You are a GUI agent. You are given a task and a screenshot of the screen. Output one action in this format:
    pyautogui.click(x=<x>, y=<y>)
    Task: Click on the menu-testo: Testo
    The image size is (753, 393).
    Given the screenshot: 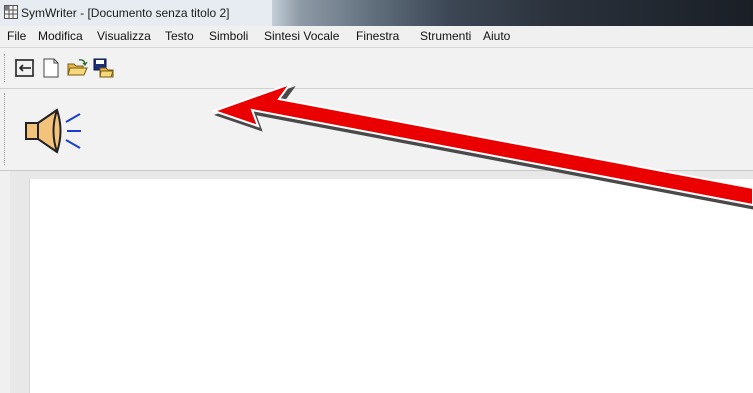 What is the action you would take?
    pyautogui.click(x=179, y=36)
    